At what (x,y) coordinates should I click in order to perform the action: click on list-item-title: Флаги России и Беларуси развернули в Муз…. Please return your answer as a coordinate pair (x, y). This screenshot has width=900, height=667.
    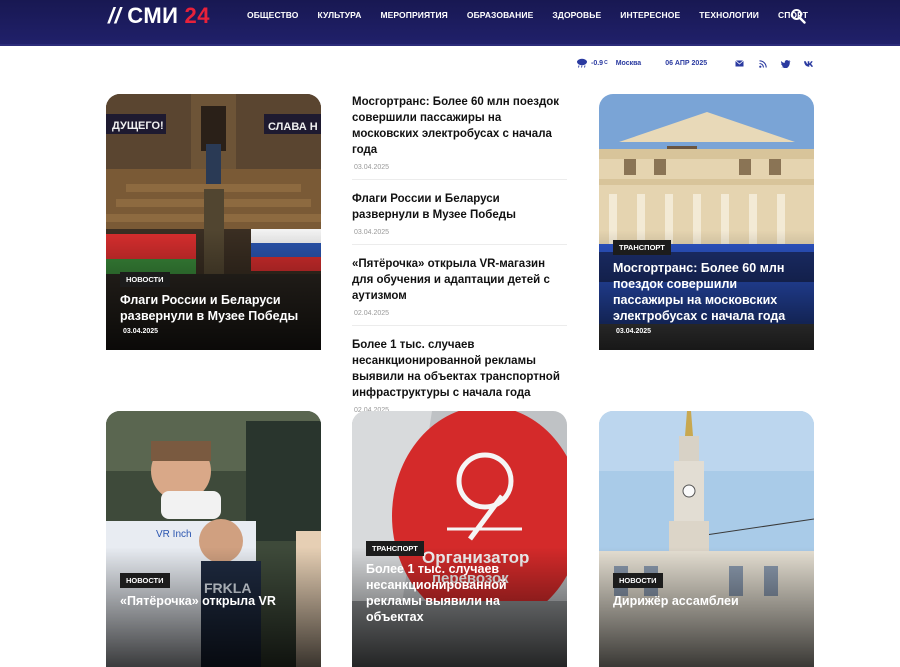
    Looking at the image, I should click on (459, 207).